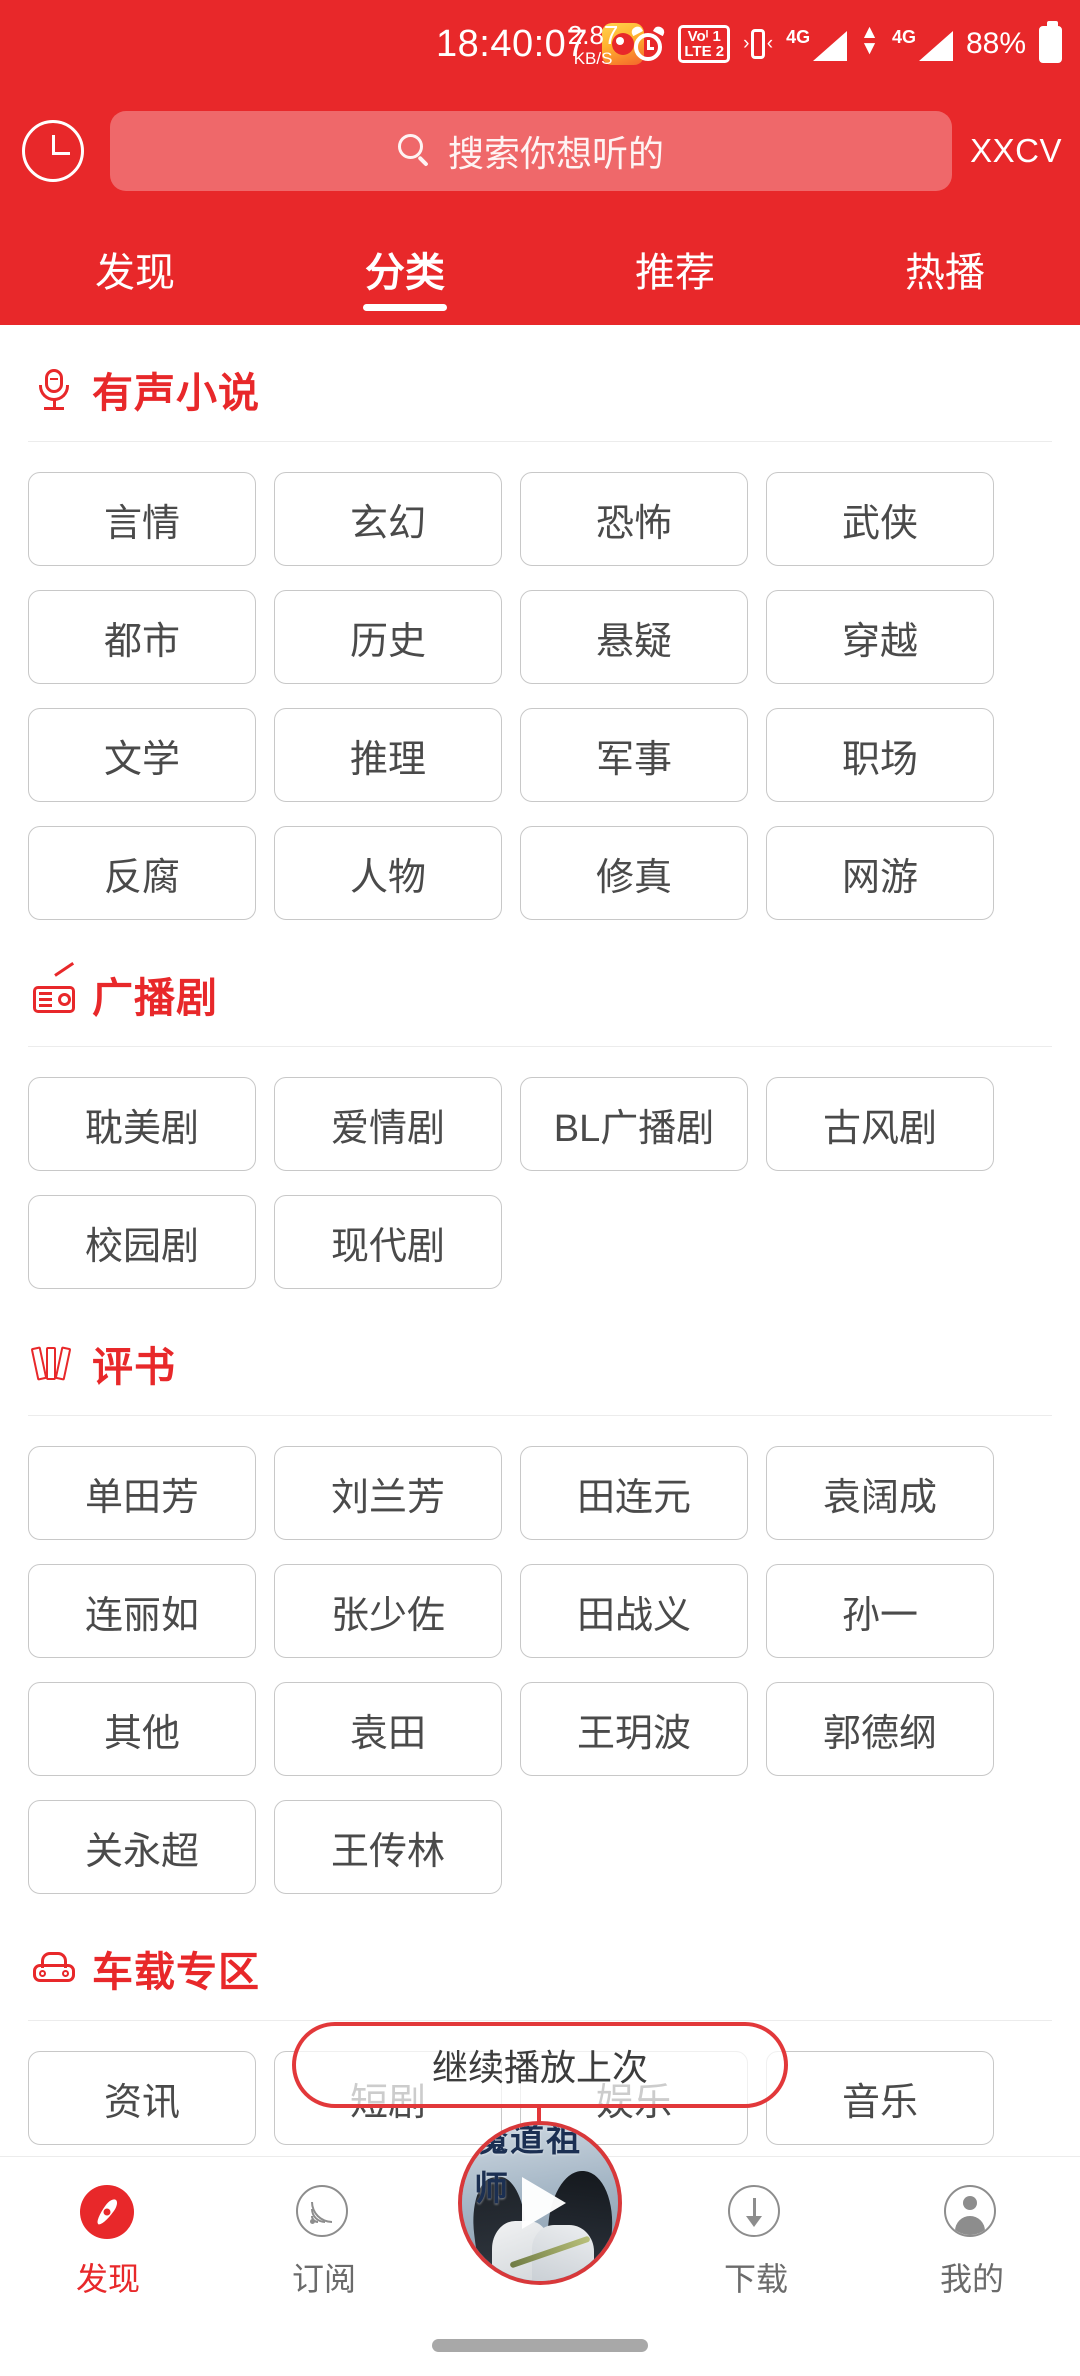 Image resolution: width=1080 pixels, height=2376 pixels. Describe the element at coordinates (544, 2203) in the screenshot. I see `play-triangle-icon` at that location.